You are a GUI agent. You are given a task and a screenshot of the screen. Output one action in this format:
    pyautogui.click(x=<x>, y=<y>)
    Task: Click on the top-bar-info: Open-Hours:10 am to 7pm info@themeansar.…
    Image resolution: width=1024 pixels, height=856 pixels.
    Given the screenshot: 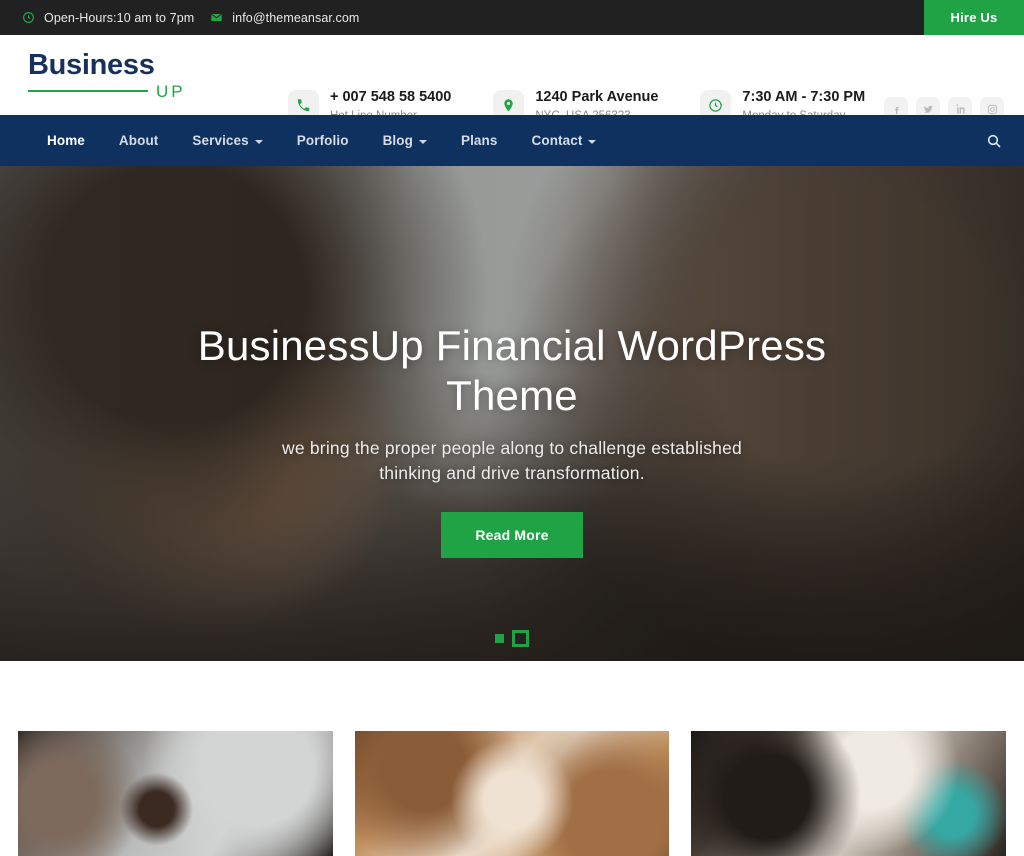 What is the action you would take?
    pyautogui.click(x=179, y=17)
    